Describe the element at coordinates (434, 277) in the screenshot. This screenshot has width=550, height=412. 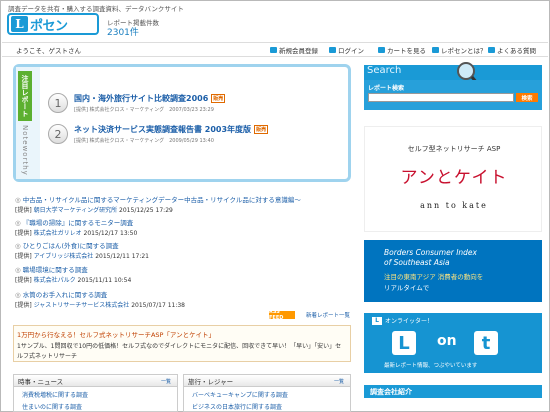
I see `ad2-text-line1: 注目の東南アジア 消費者の動向を` at that location.